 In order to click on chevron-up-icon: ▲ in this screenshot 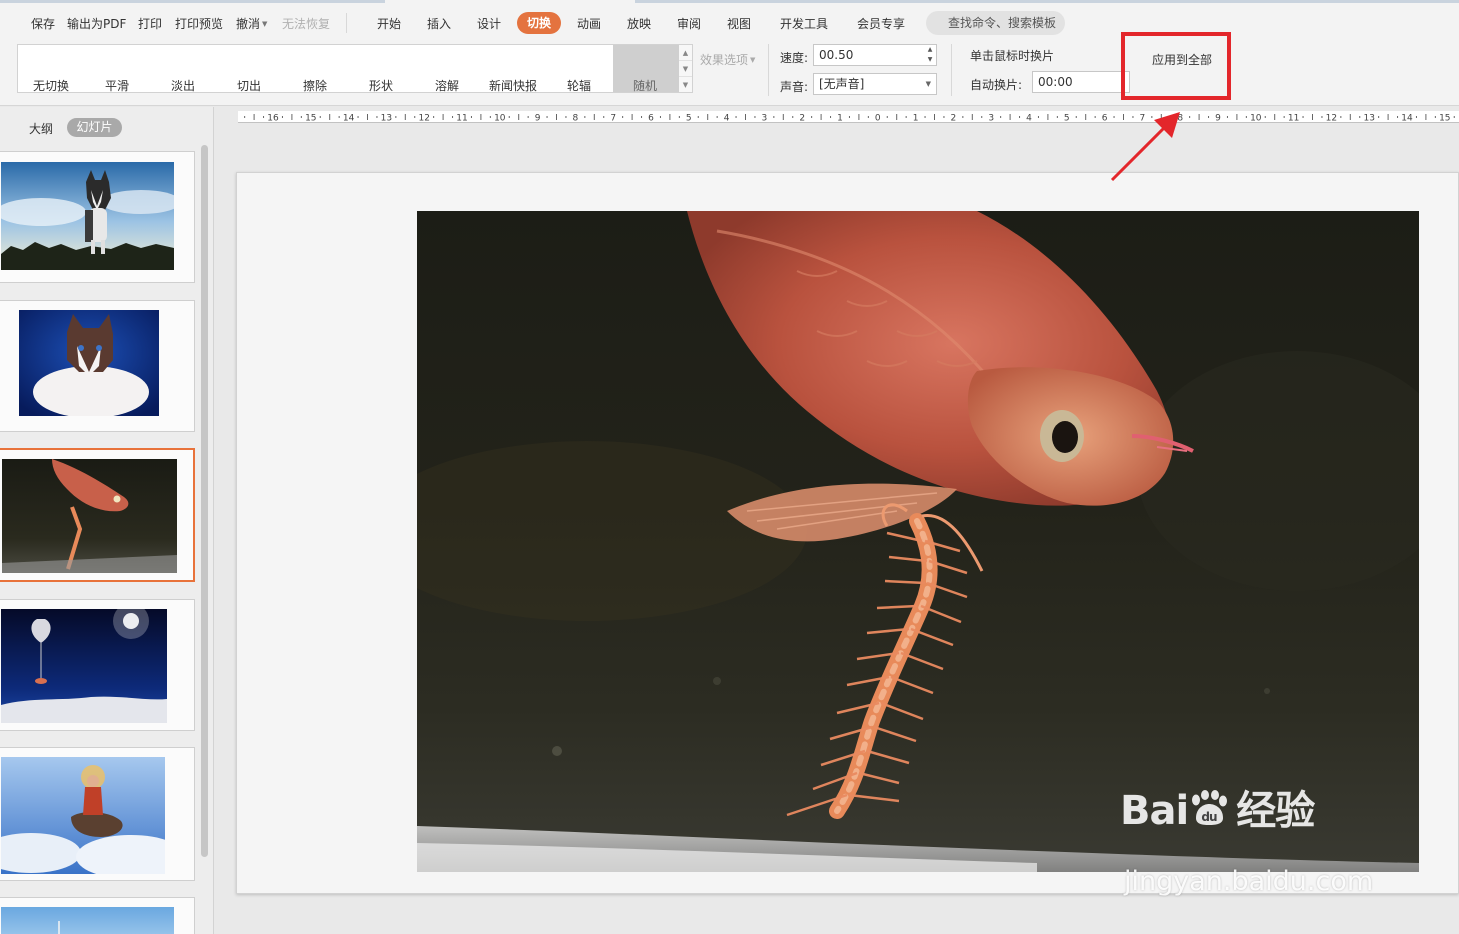, I will do `click(685, 53)`.